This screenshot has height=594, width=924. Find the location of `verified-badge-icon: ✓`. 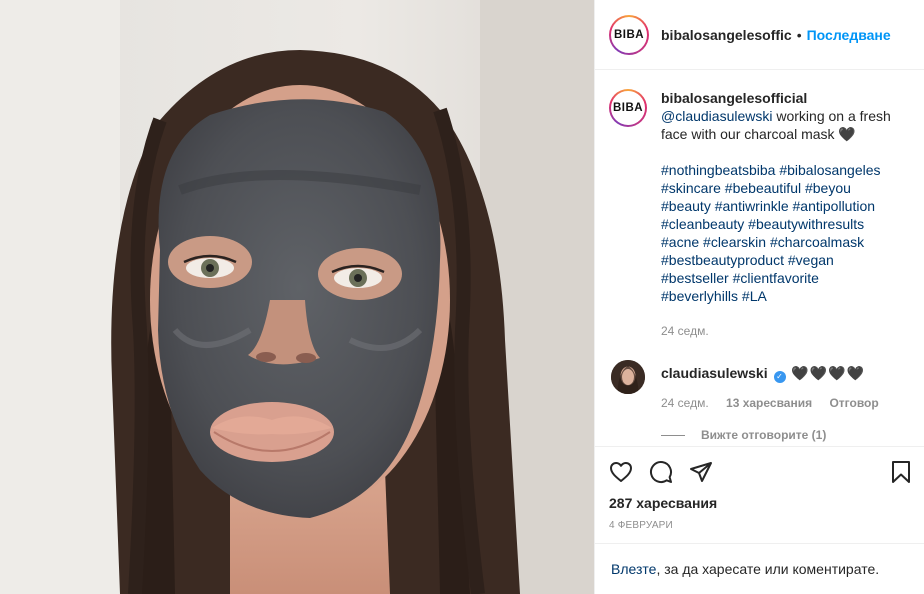

verified-badge-icon: ✓ is located at coordinates (779, 377).